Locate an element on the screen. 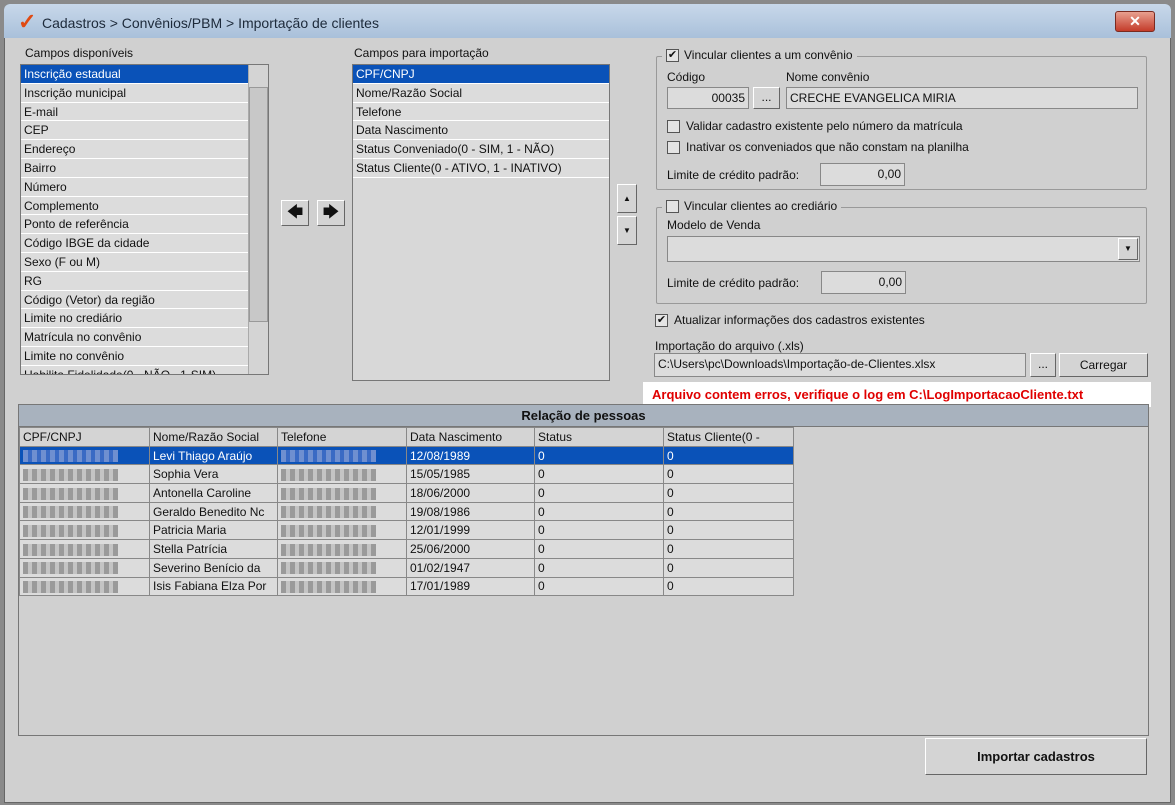 This screenshot has height=805, width=1175. list-item: Data Nascimento is located at coordinates (481, 131).